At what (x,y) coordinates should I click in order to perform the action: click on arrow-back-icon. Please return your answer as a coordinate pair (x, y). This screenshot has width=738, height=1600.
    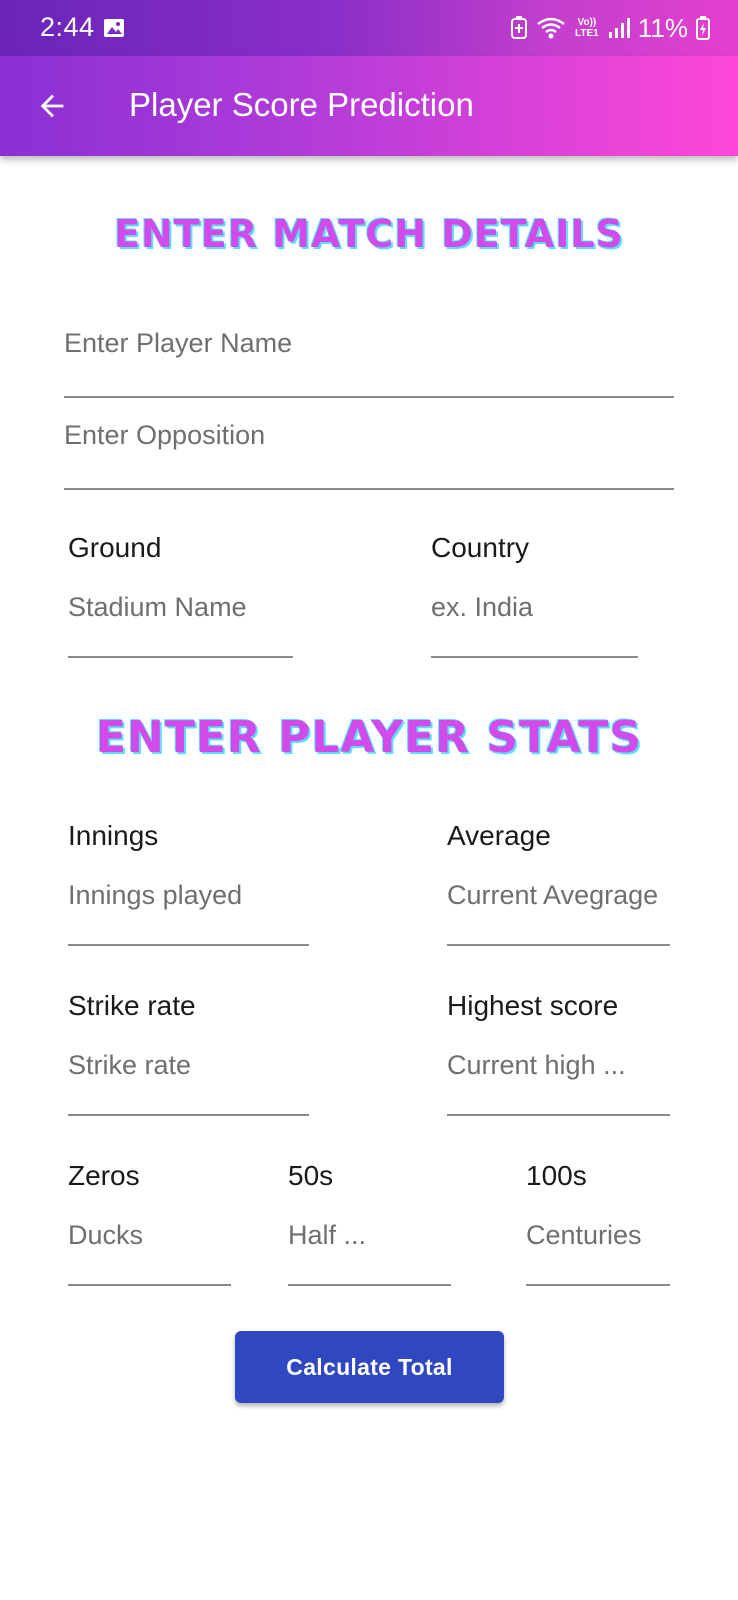
    Looking at the image, I should click on (52, 106).